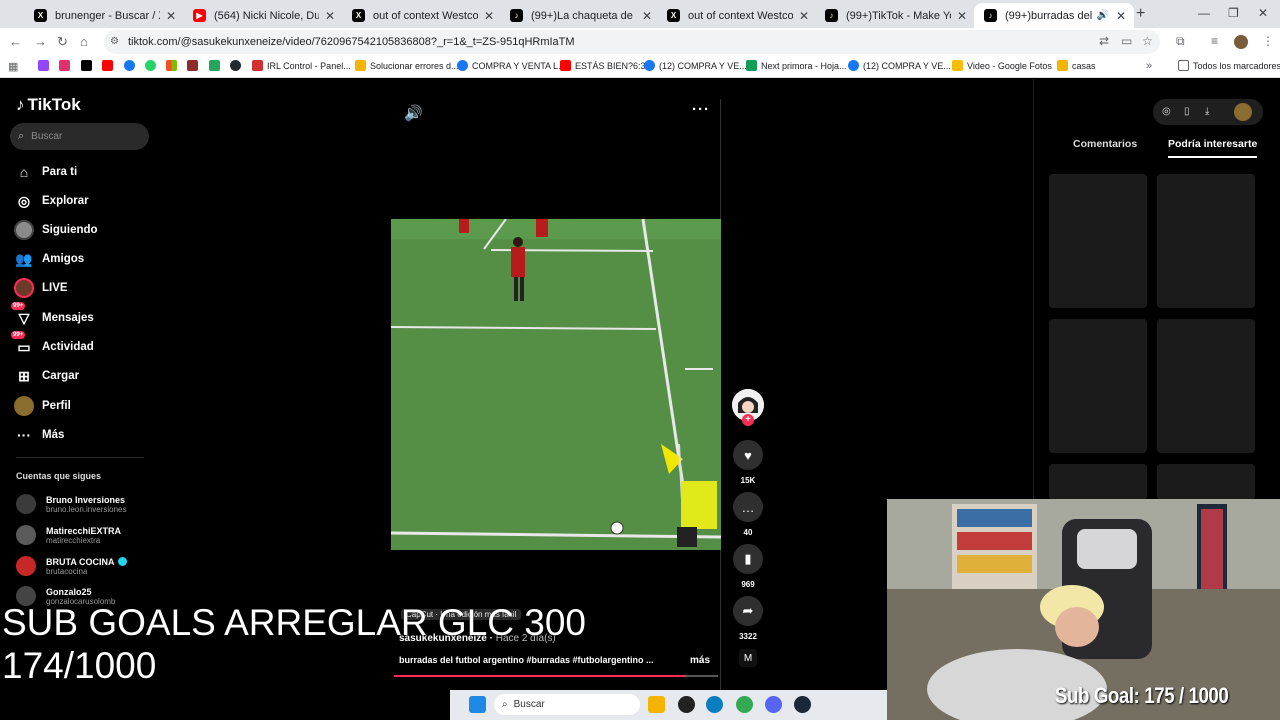  I want to click on bookmark-folder: casas, so click(1076, 65).